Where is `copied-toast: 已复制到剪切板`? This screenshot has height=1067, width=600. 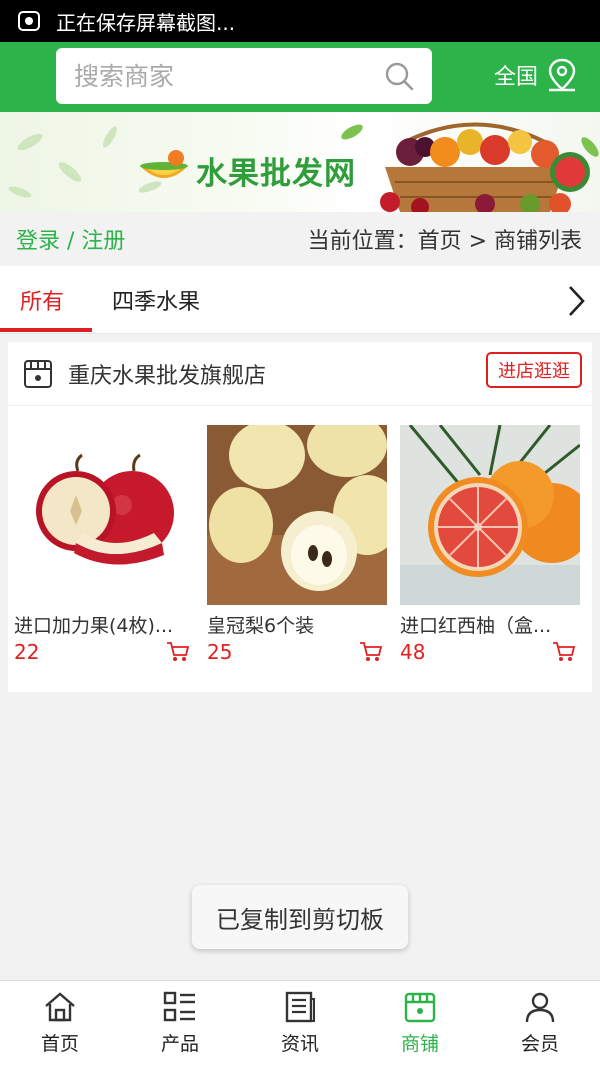
copied-toast: 已复制到剪切板 is located at coordinates (300, 917).